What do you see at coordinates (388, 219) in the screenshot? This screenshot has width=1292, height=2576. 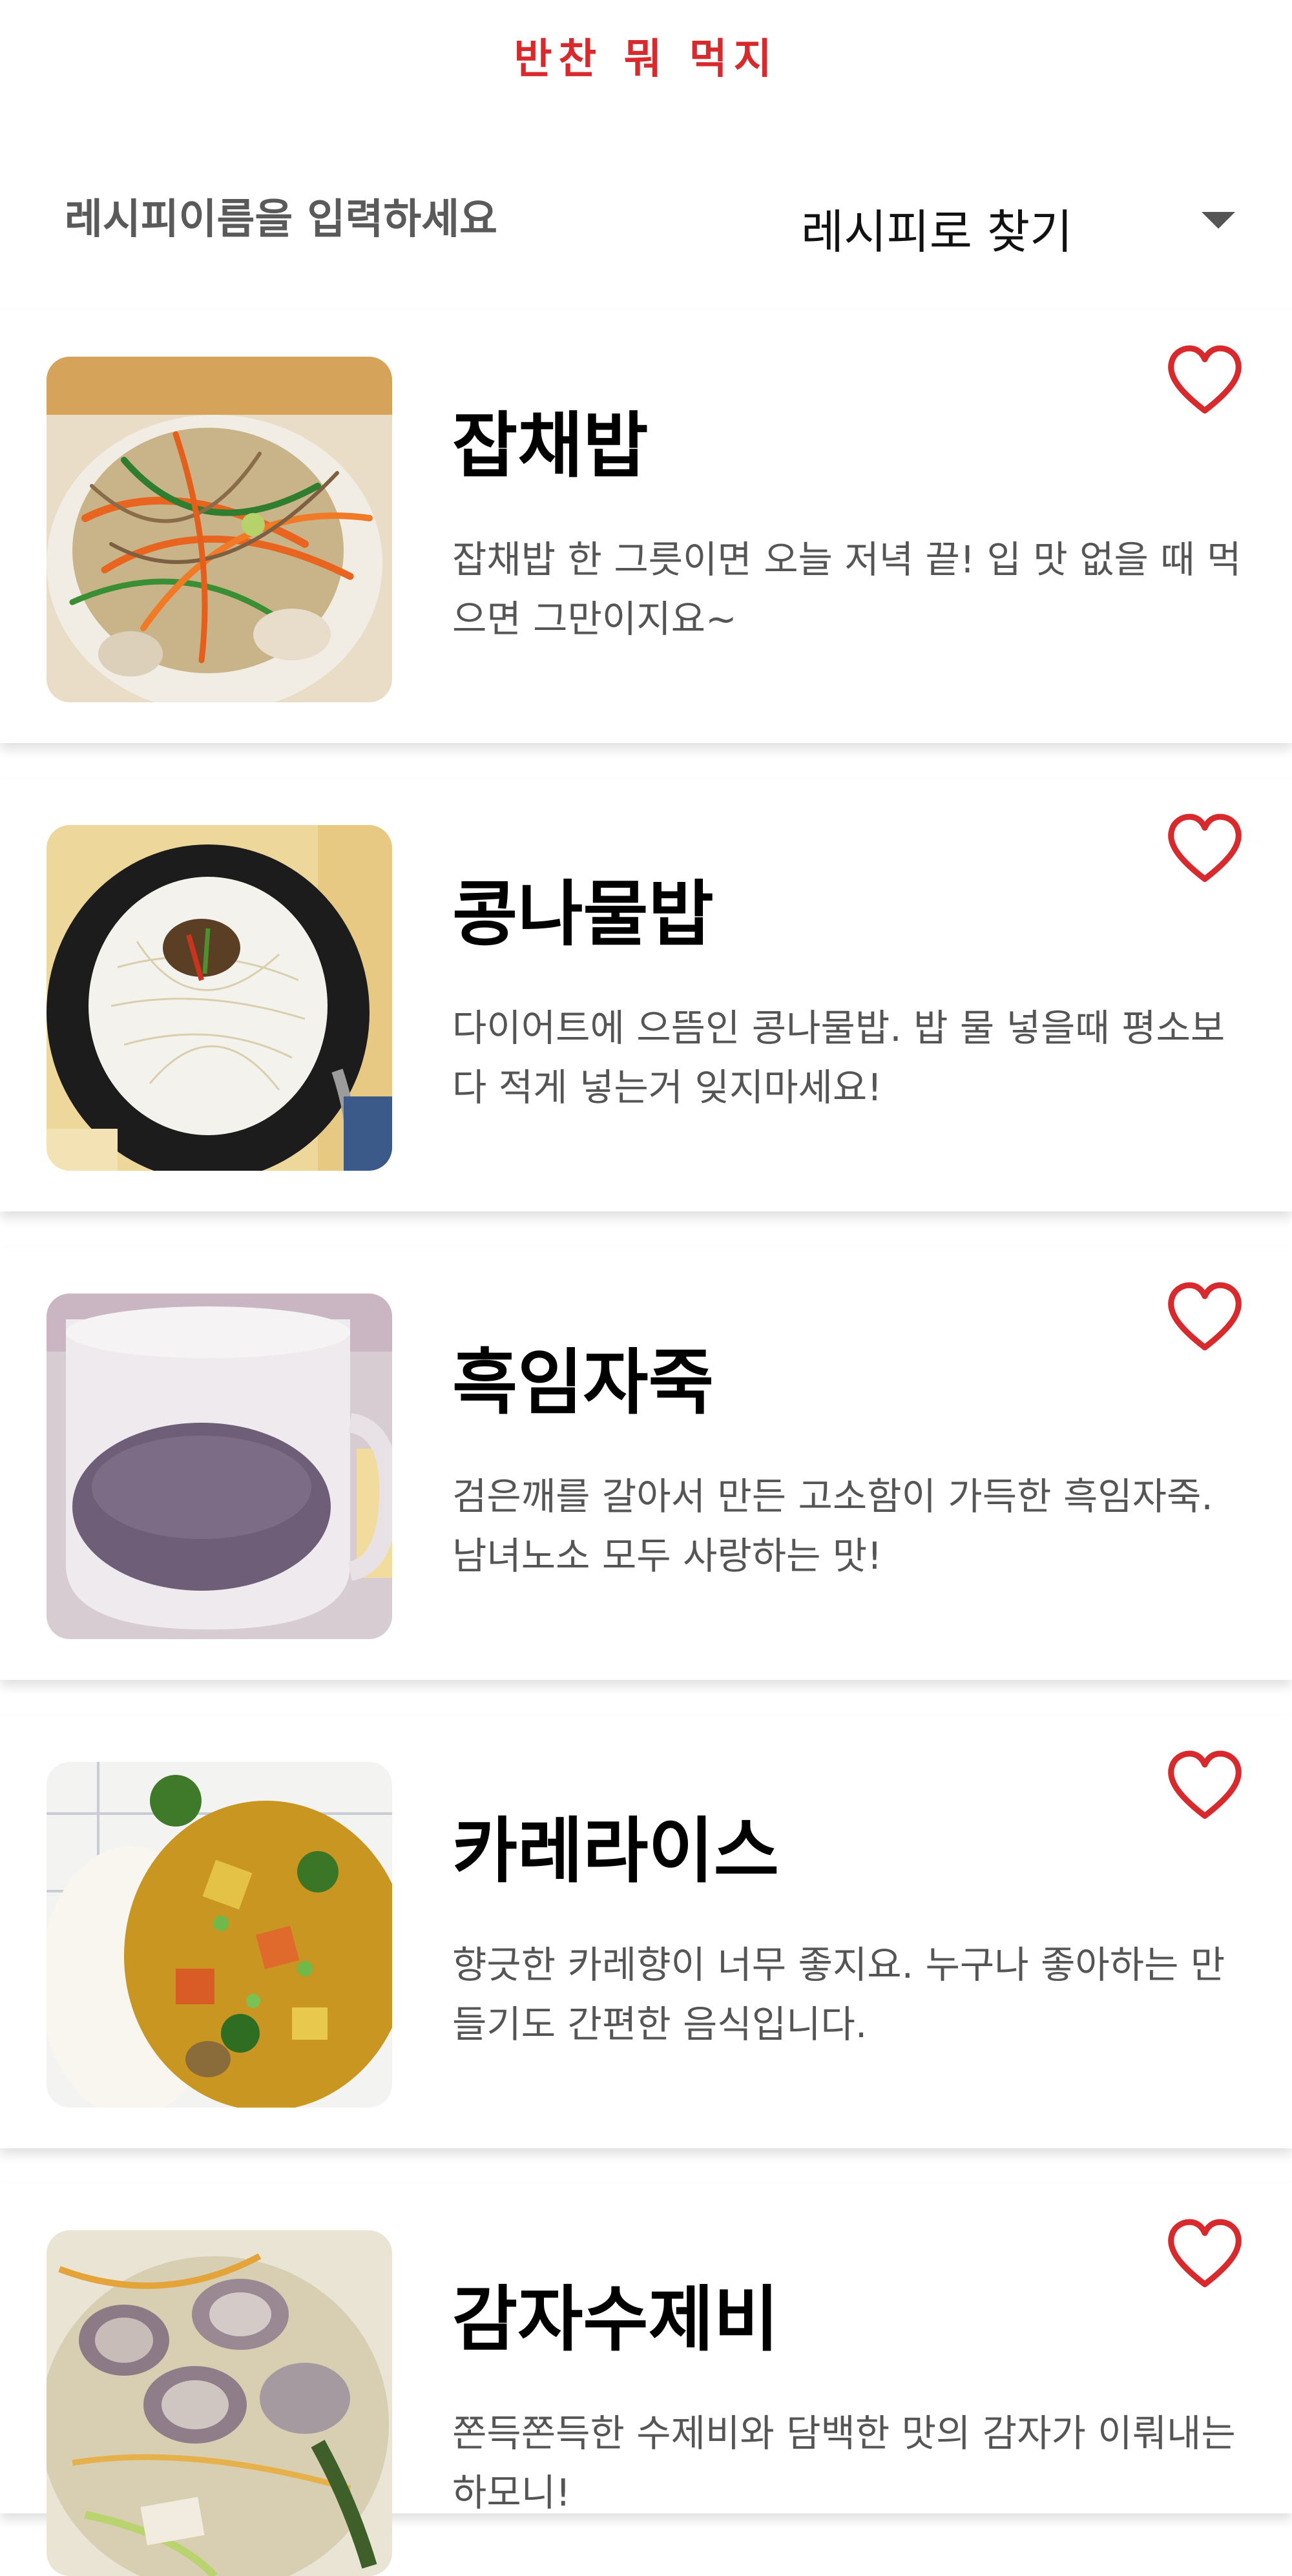 I see `search-input` at bounding box center [388, 219].